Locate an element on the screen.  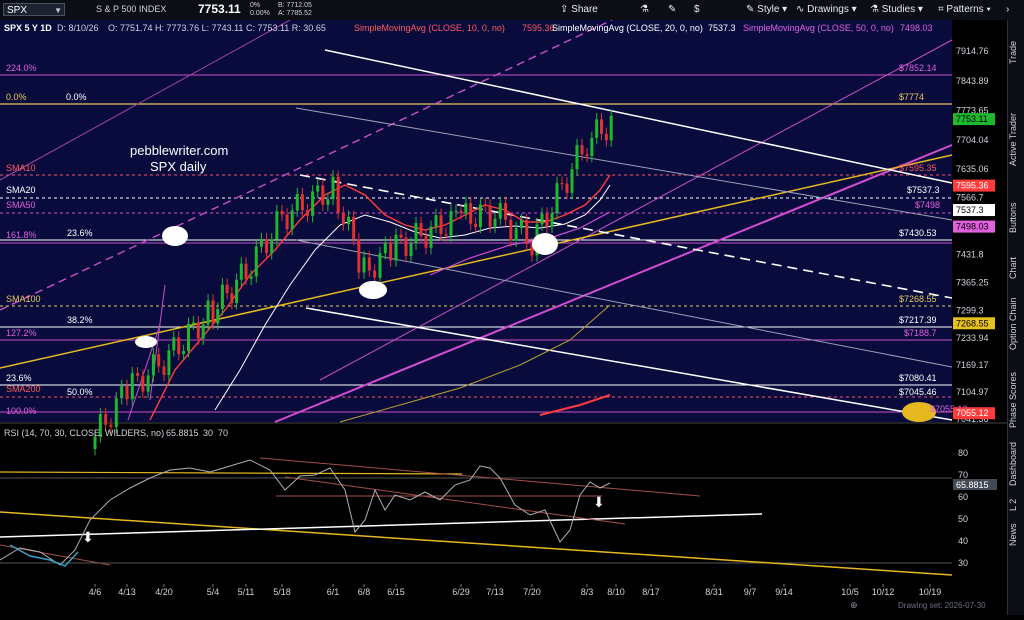
last-price: 7753.11 is located at coordinates (219, 9).